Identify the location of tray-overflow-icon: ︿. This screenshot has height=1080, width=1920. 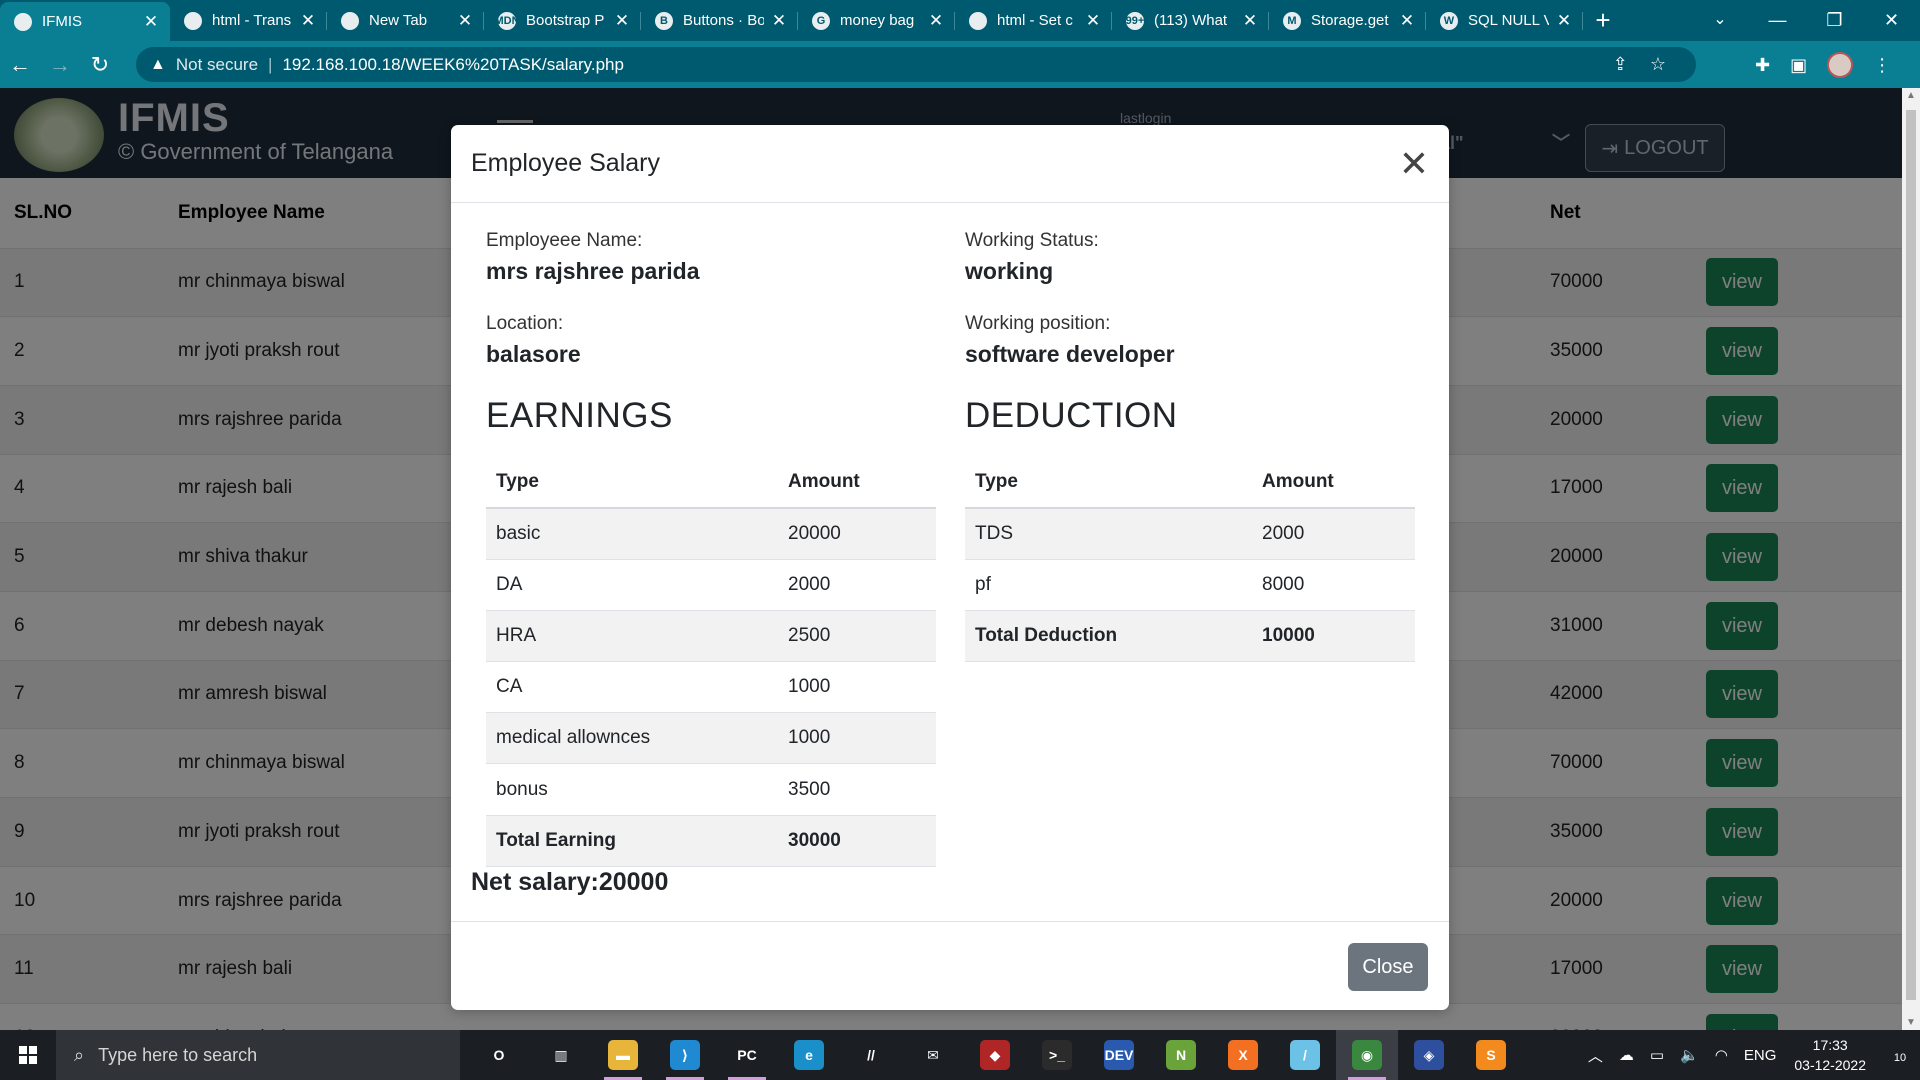
(1595, 1055).